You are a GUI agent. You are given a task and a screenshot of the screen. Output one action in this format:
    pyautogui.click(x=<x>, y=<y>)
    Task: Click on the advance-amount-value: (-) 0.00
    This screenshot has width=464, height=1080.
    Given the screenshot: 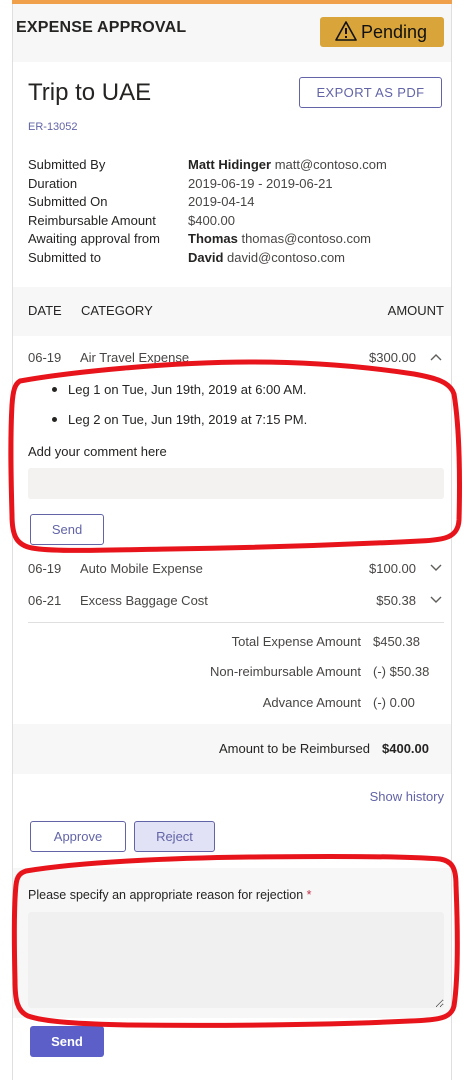 What is the action you would take?
    pyautogui.click(x=394, y=702)
    